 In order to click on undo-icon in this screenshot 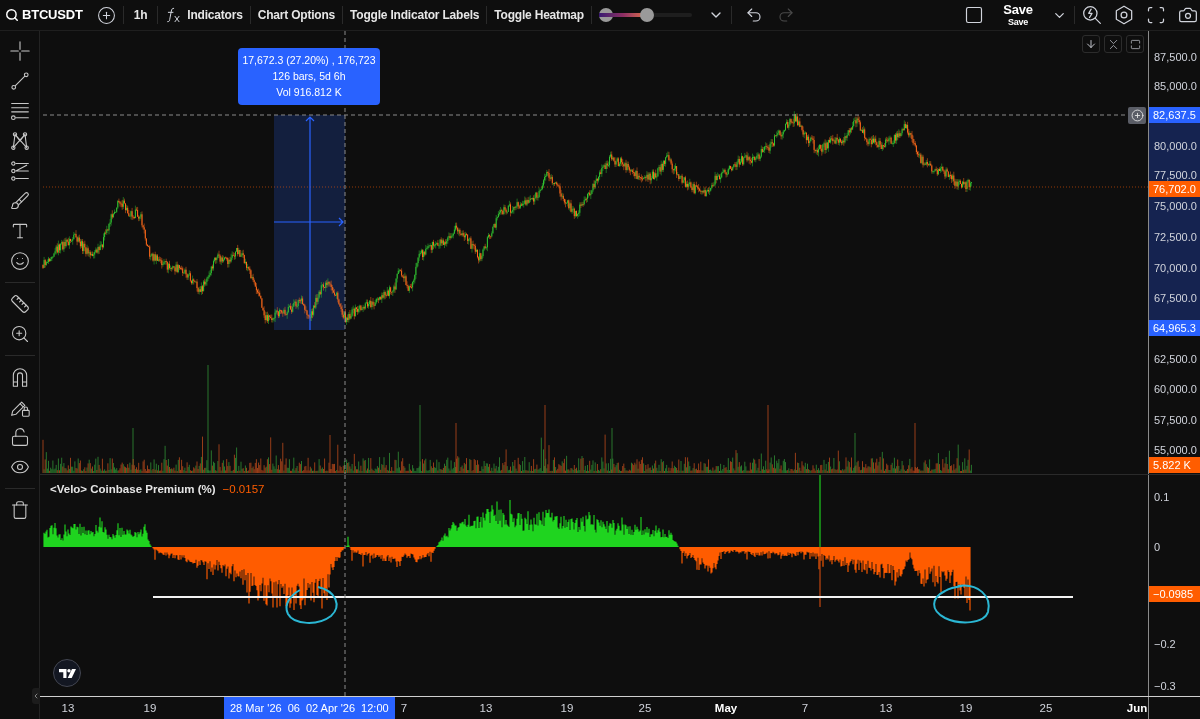, I will do `click(753, 15)`.